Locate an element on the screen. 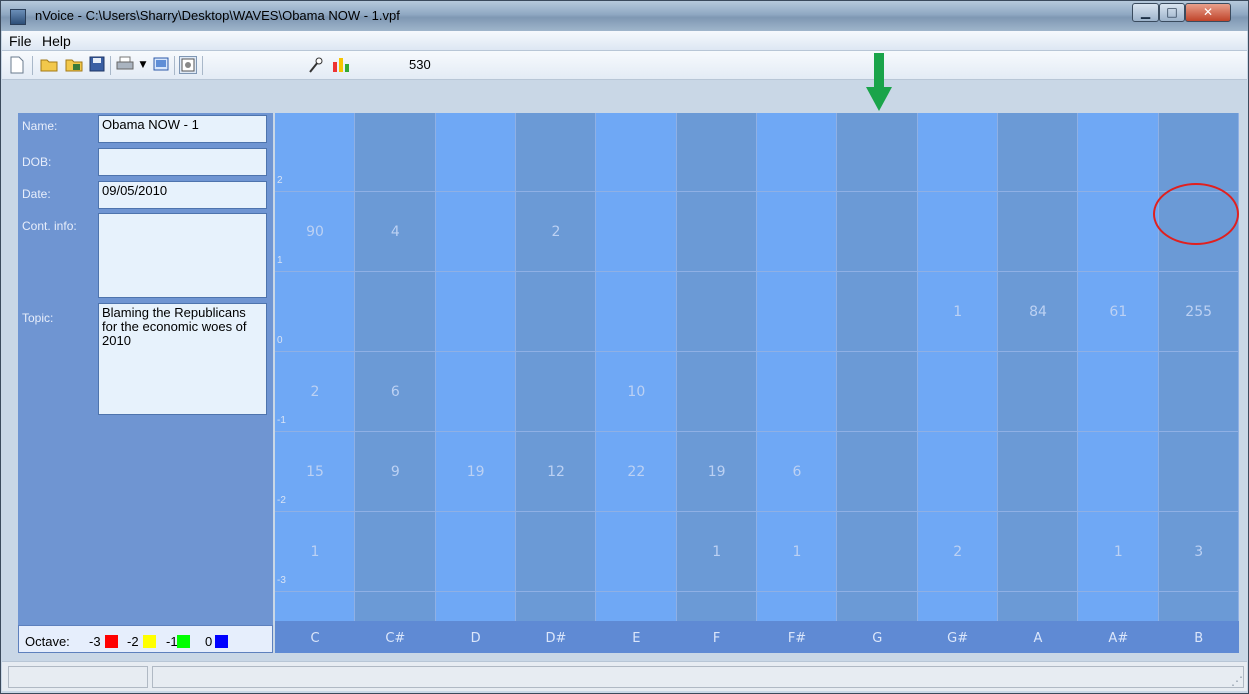 The image size is (1249, 694). save-icon is located at coordinates (97, 65).